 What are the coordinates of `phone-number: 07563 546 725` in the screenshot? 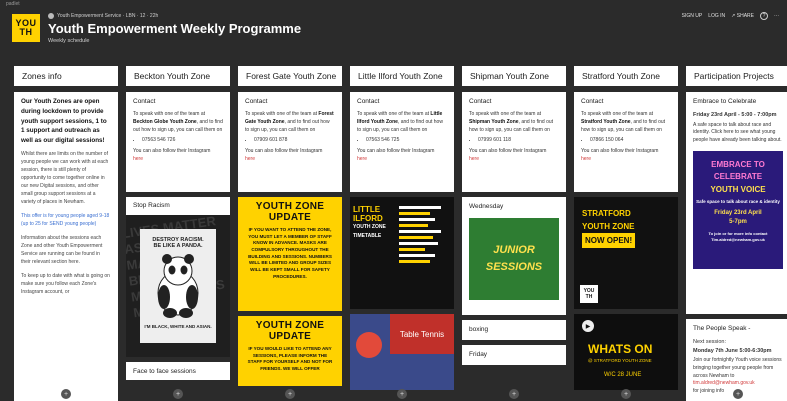 It's located at (406, 141).